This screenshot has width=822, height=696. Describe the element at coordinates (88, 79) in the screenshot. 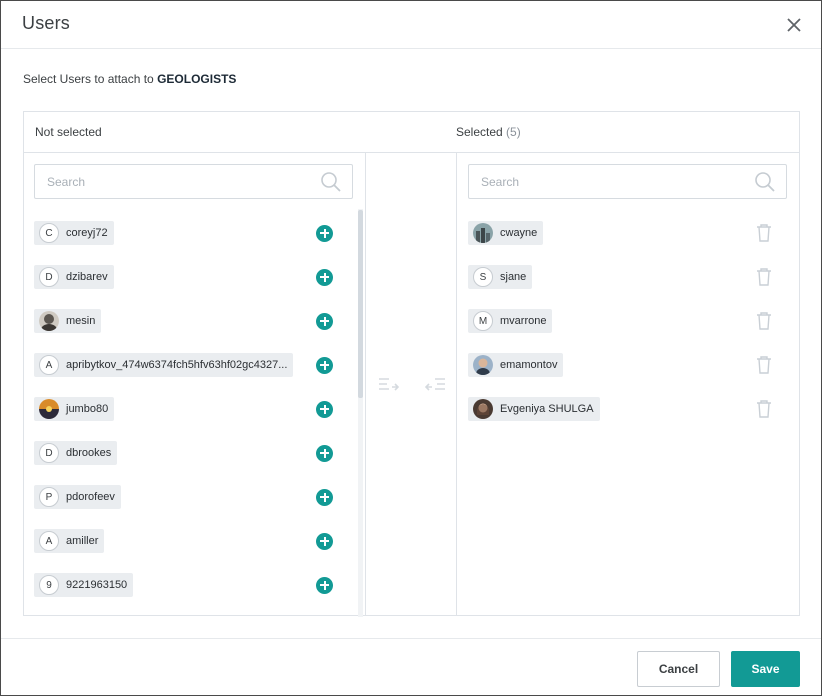

I see `subtitle-text: Select Users to attach to` at that location.